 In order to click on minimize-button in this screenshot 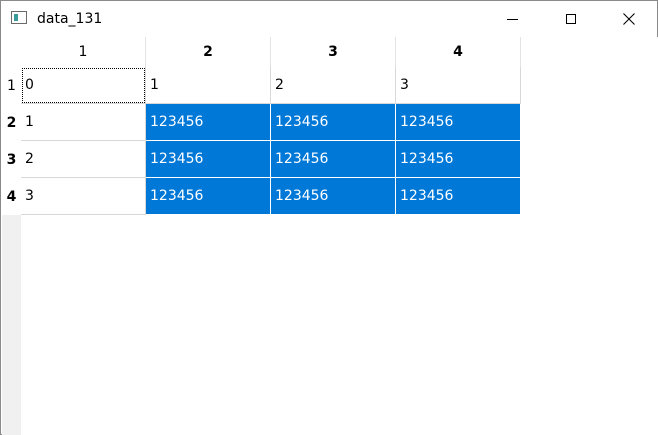, I will do `click(512, 19)`.